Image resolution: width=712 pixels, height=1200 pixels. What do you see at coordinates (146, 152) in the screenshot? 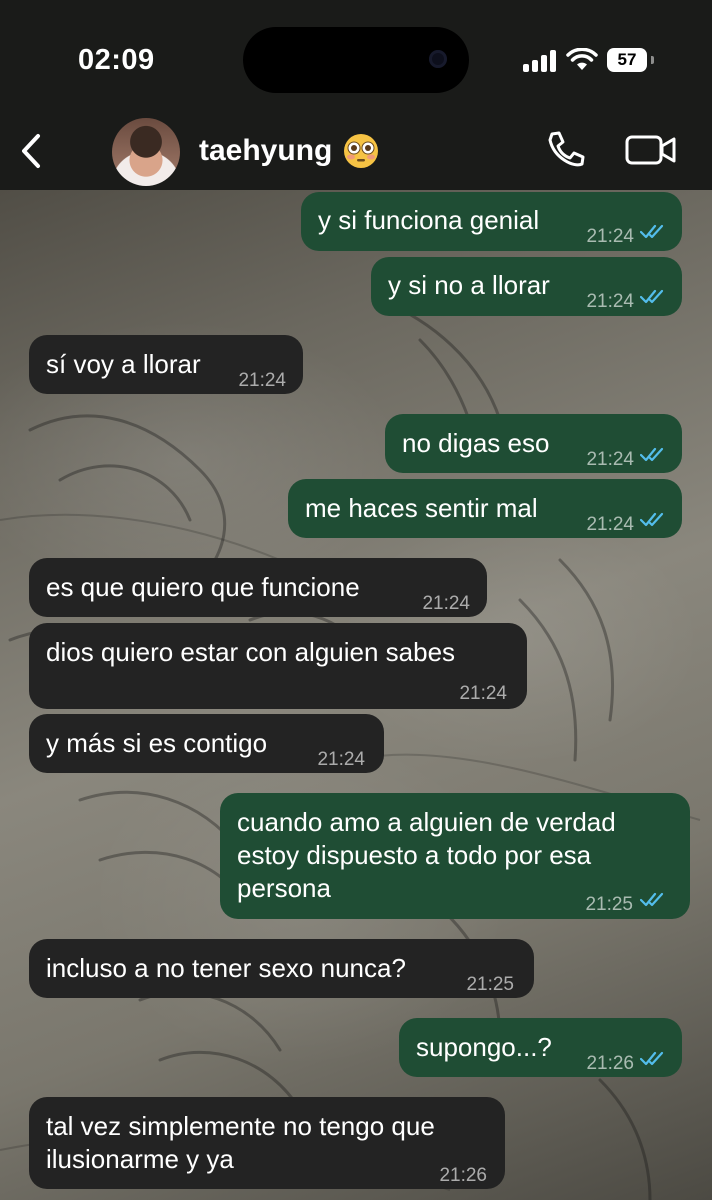
I see `avatar` at bounding box center [146, 152].